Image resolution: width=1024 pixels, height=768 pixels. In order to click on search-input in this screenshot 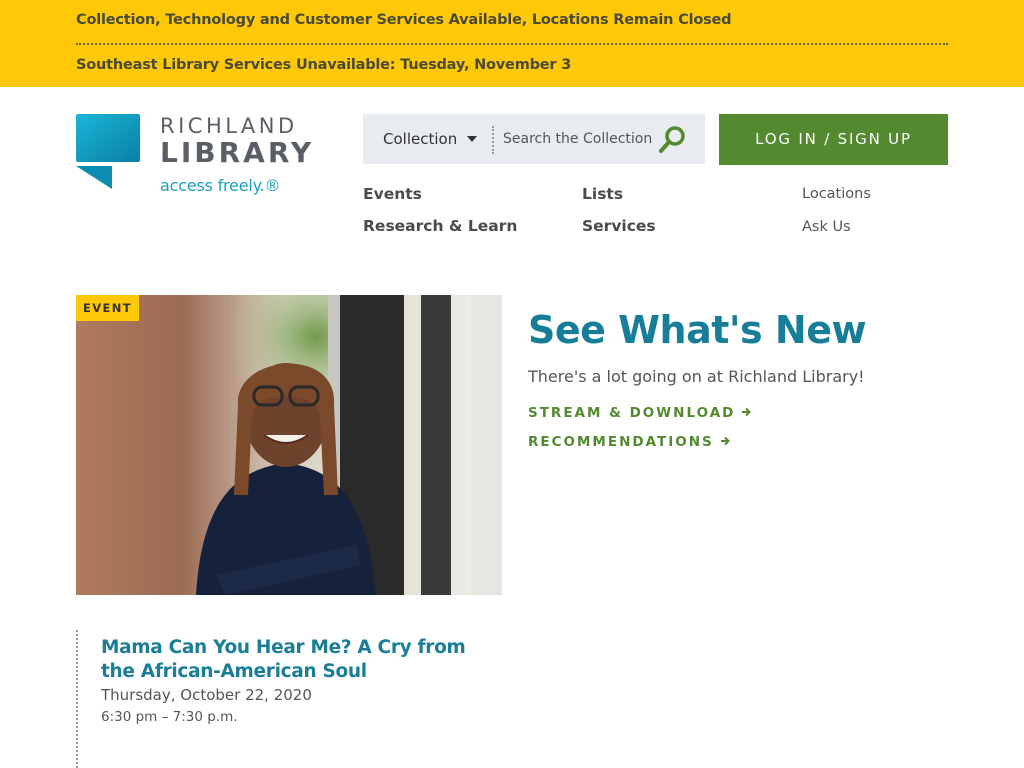, I will do `click(582, 139)`.